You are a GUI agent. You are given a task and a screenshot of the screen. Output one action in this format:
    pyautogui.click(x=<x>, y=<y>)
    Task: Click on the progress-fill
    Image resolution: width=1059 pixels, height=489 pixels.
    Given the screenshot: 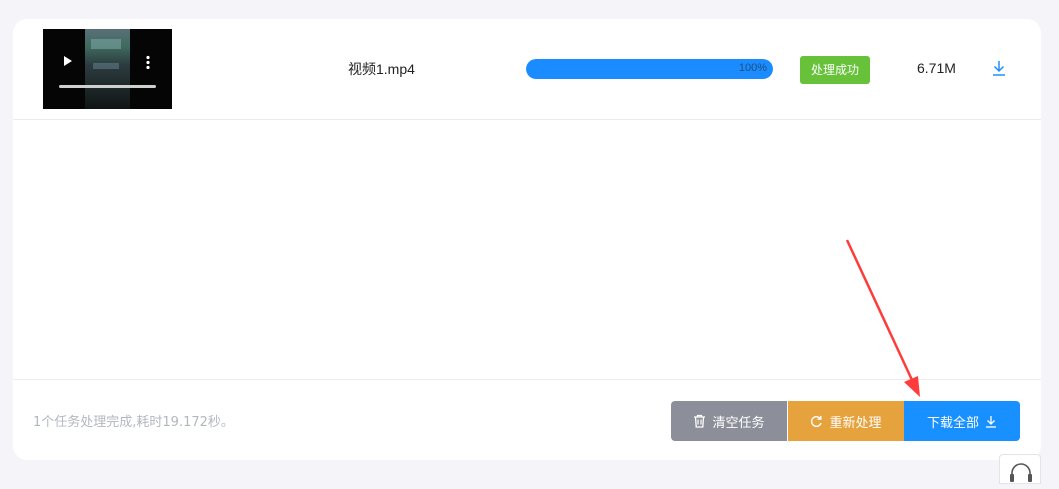 What is the action you would take?
    pyautogui.click(x=649, y=69)
    